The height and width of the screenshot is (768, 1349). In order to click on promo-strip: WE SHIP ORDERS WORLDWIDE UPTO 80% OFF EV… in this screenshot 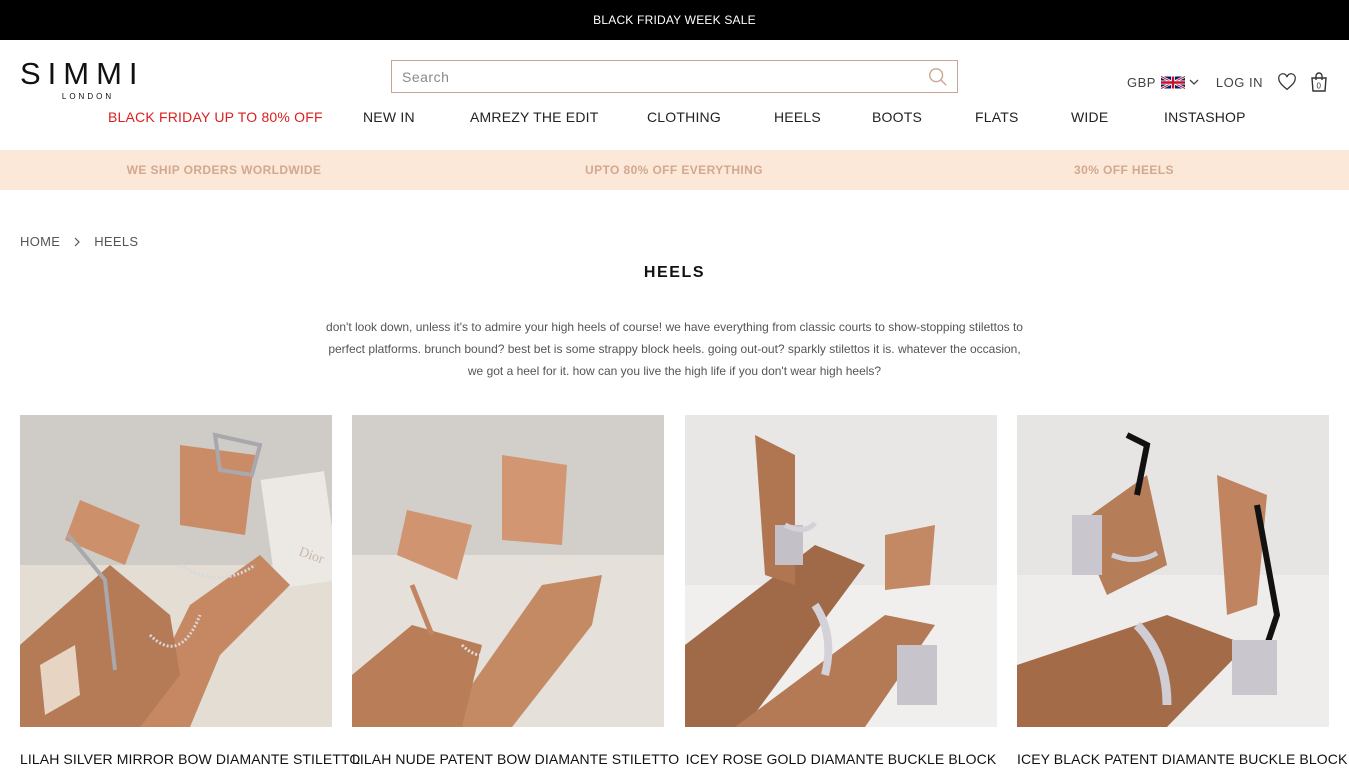, I will do `click(674, 170)`.